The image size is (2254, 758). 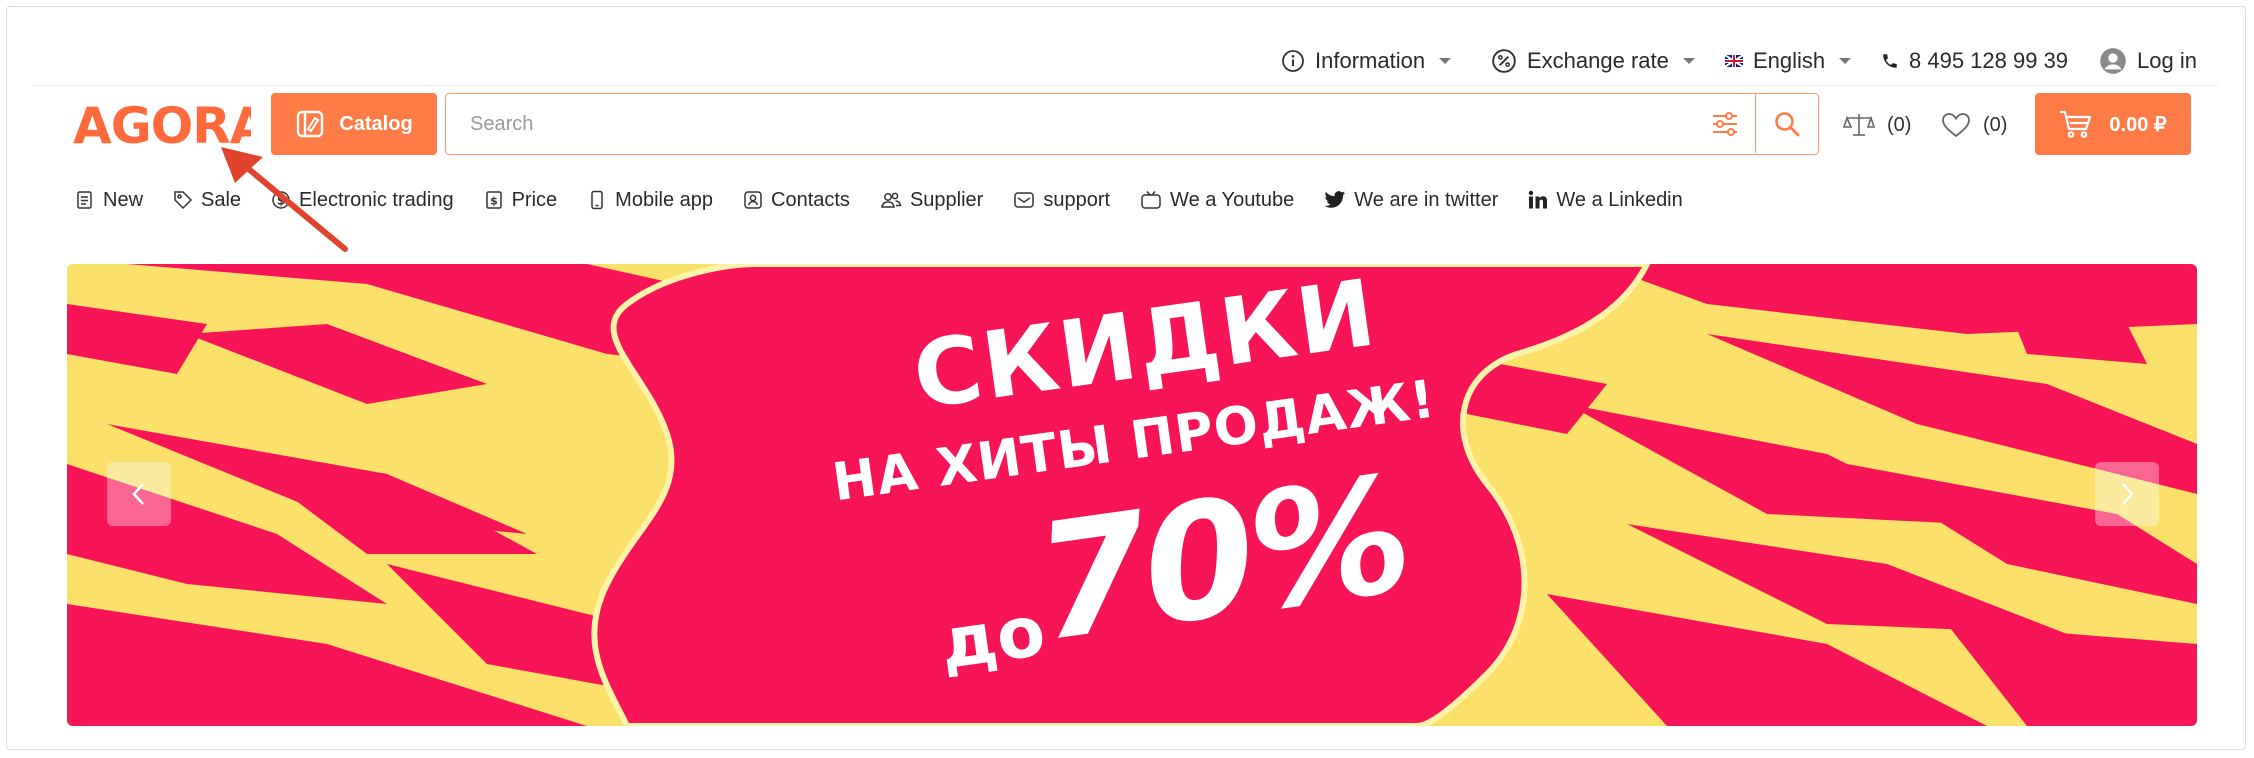 What do you see at coordinates (1080, 124) in the screenshot?
I see `search-input` at bounding box center [1080, 124].